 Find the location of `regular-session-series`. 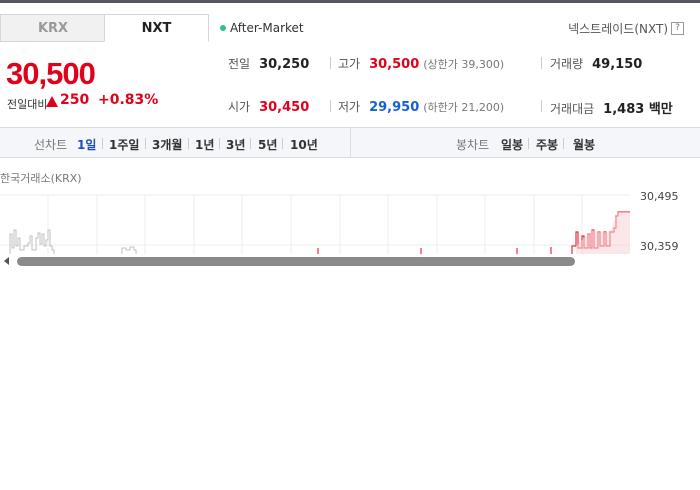

regular-session-series is located at coordinates (73, 241).